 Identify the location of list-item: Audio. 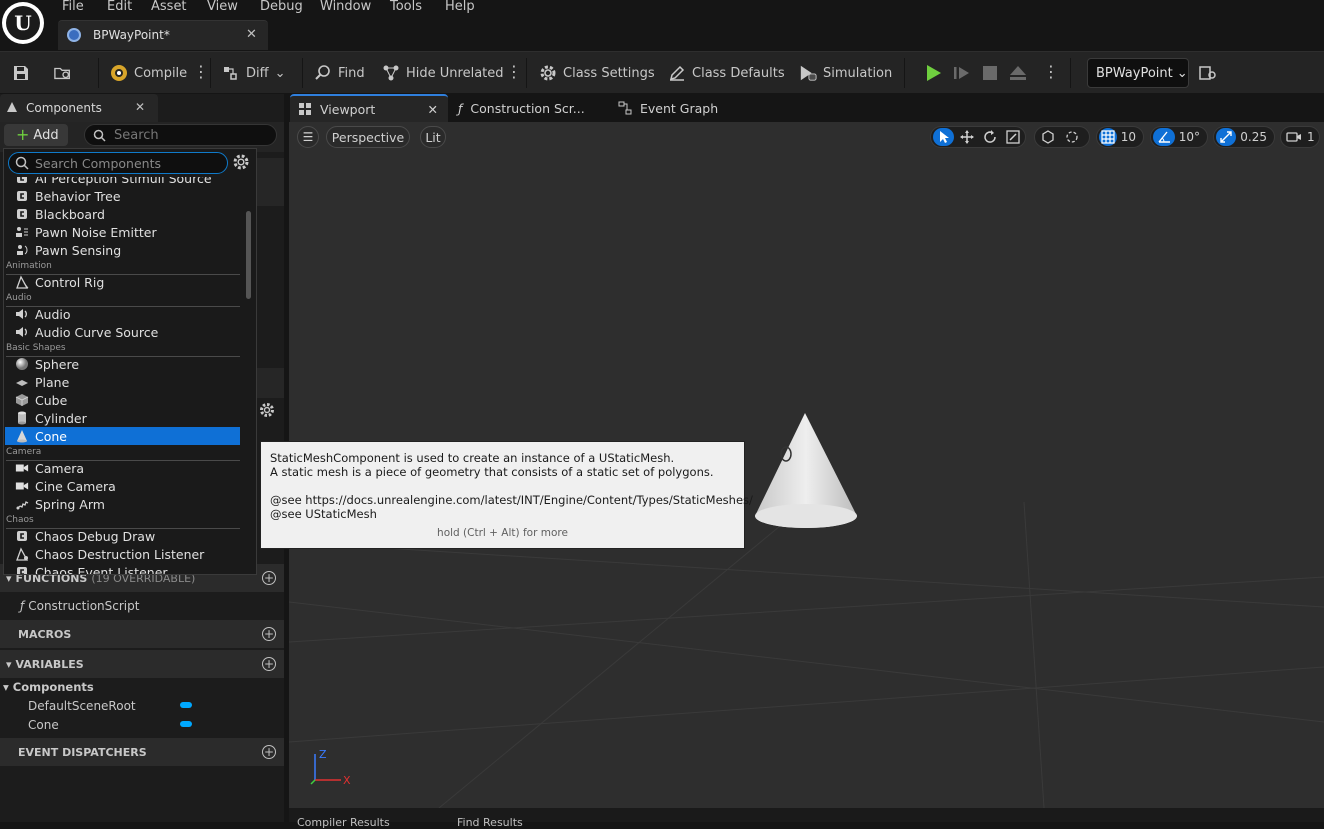
(122, 314).